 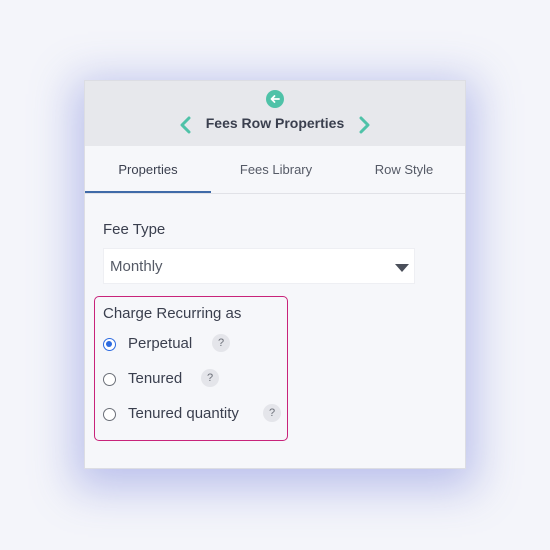 What do you see at coordinates (134, 229) in the screenshot?
I see `fee-type-label: Fee Type` at bounding box center [134, 229].